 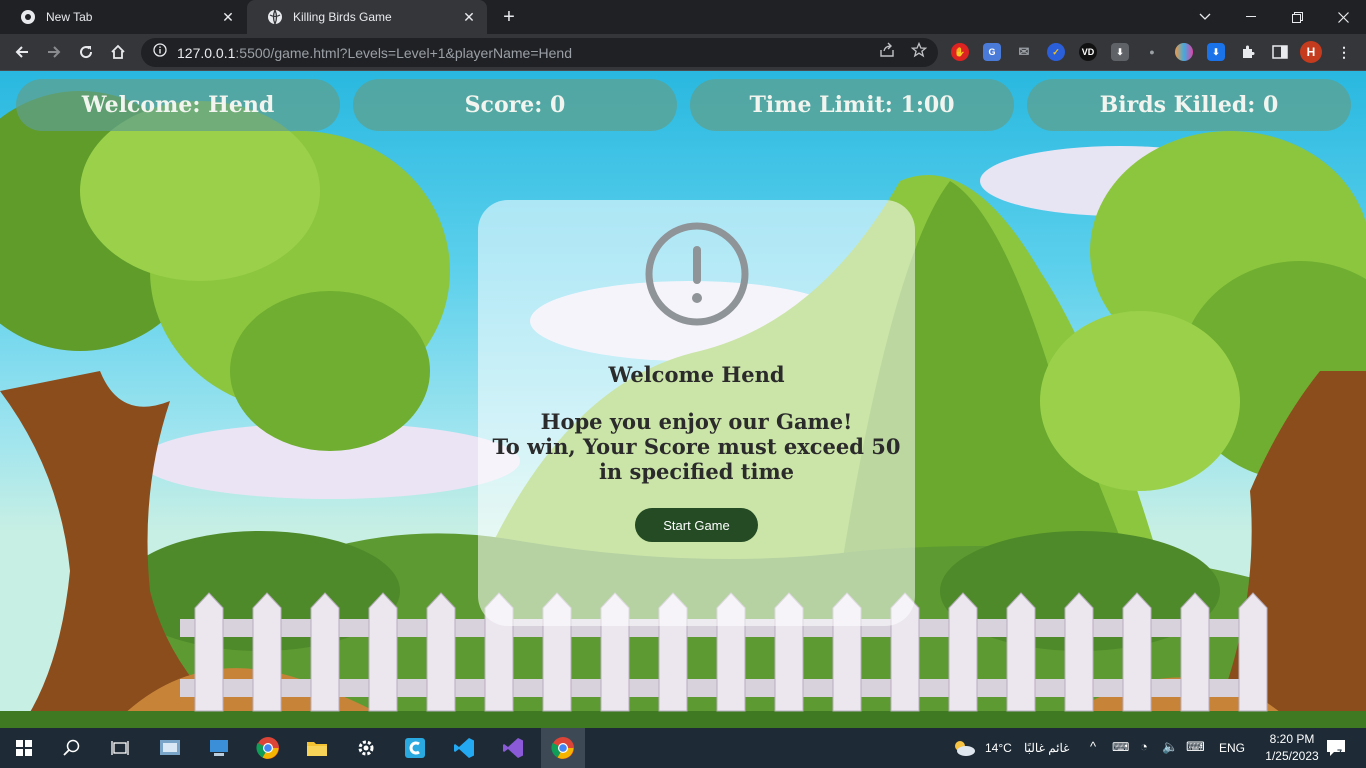 I want to click on wifi-icon: ◔, so click(x=1144, y=746).